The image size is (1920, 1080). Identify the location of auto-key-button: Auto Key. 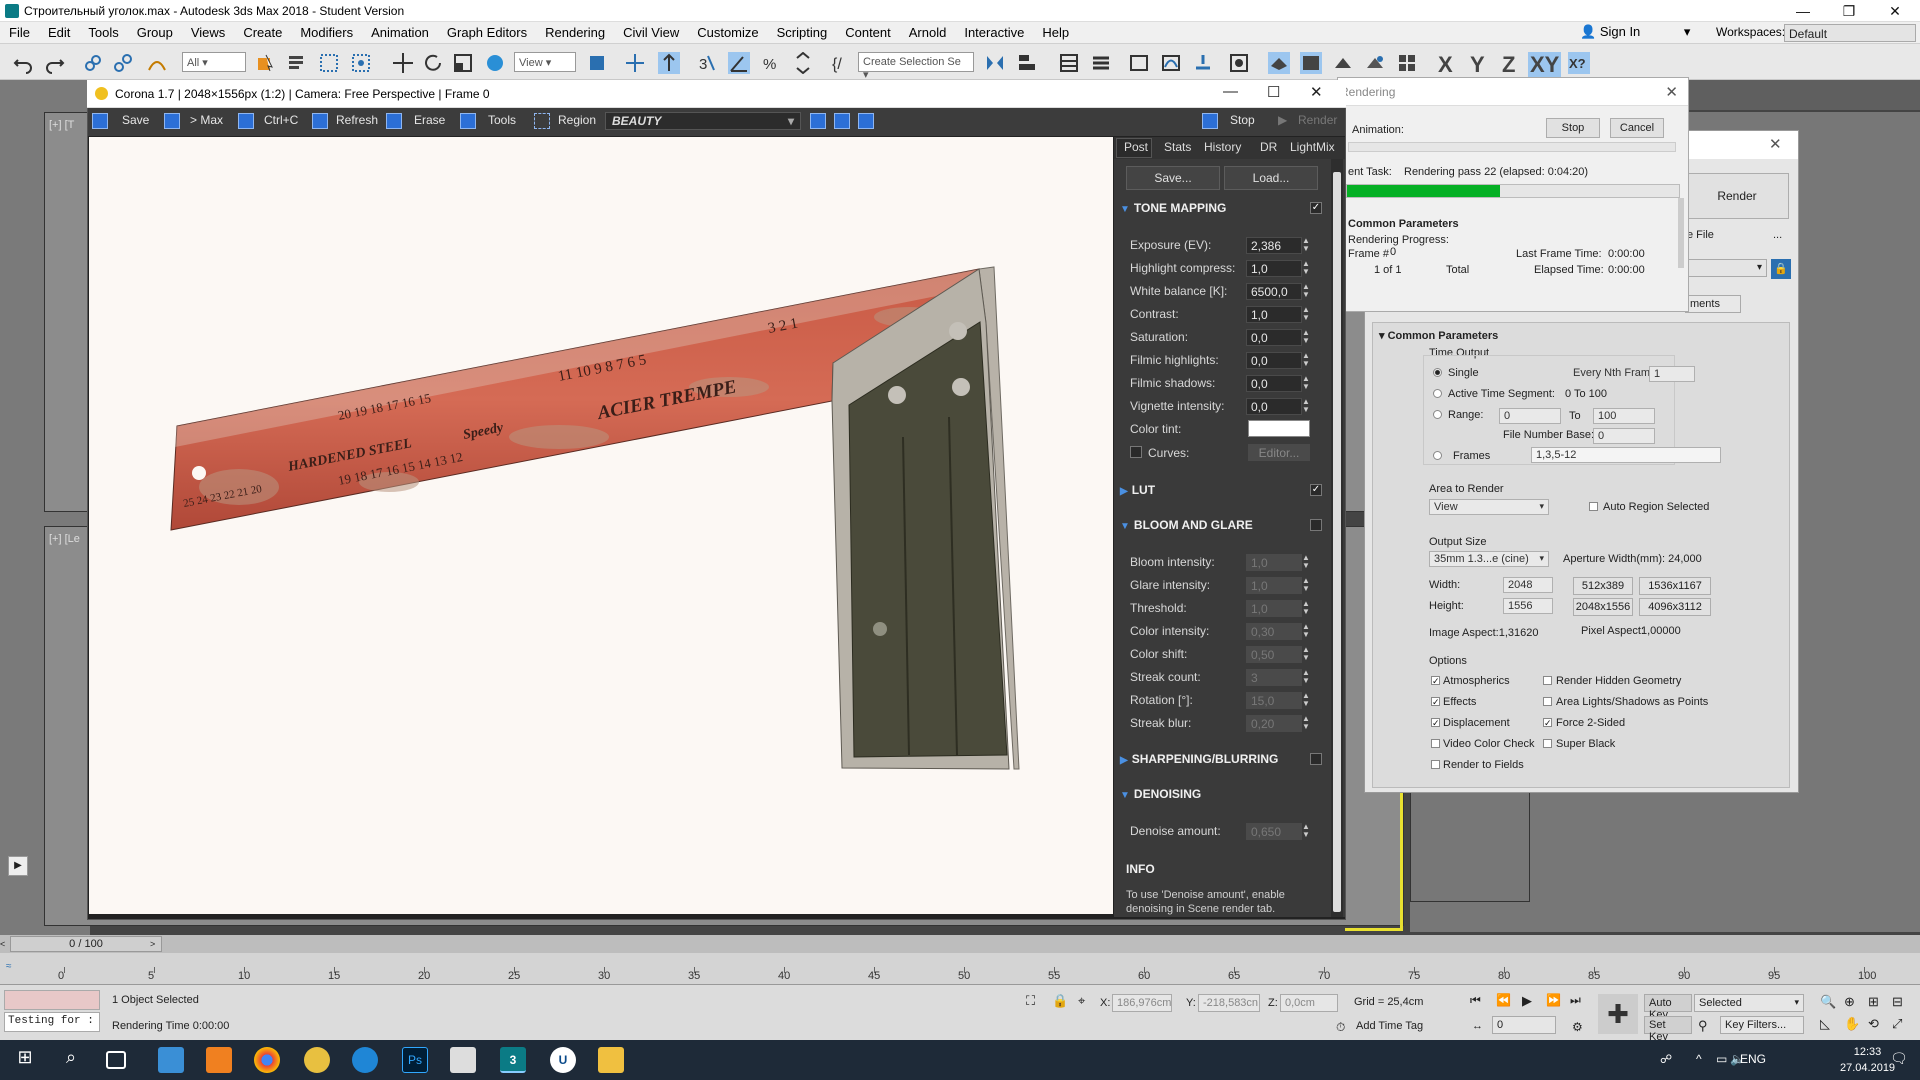
(1668, 1007).